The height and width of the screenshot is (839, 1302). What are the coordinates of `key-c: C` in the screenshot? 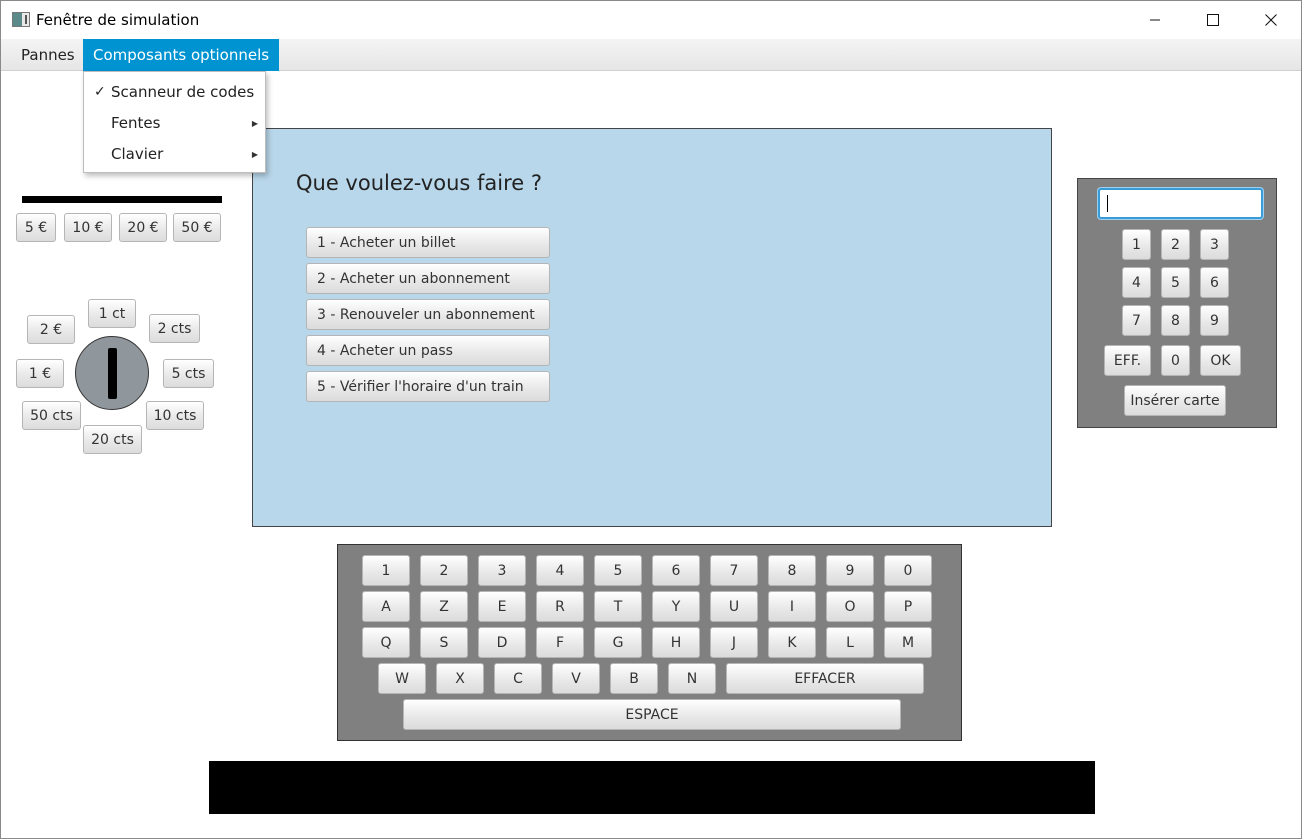 It's located at (518, 678).